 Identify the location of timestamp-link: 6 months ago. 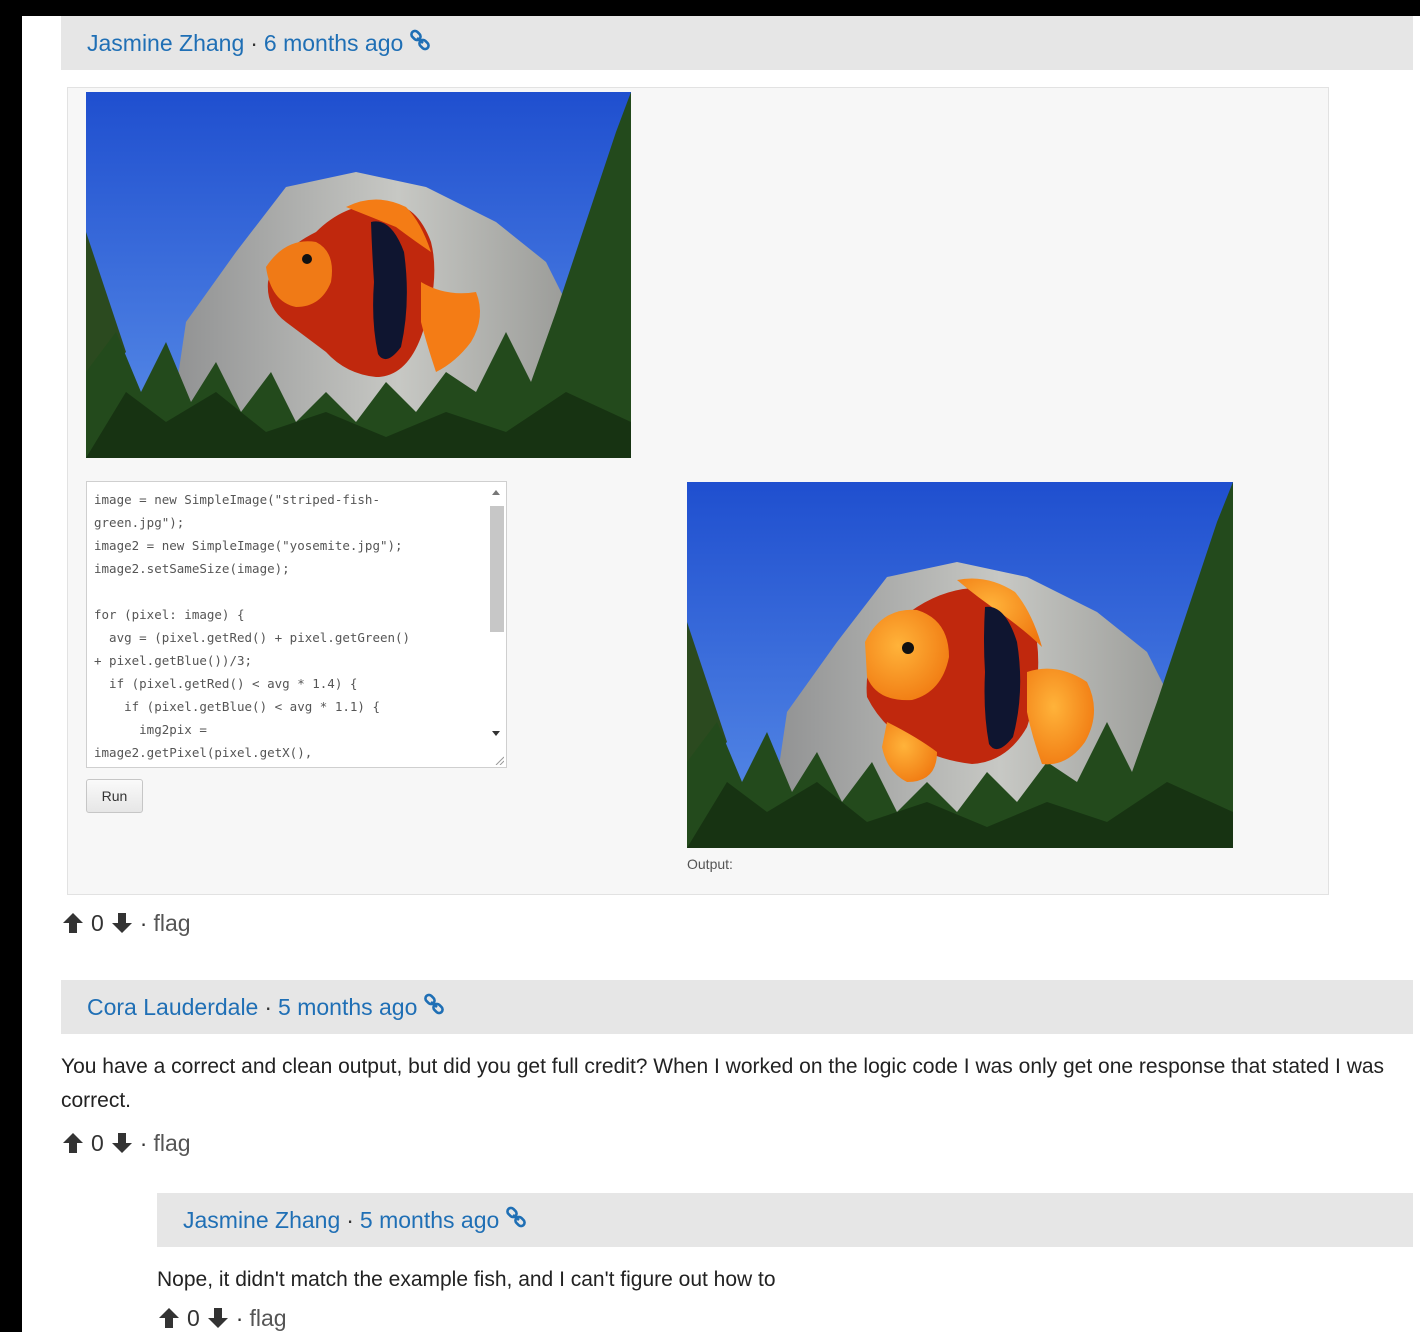
(333, 43).